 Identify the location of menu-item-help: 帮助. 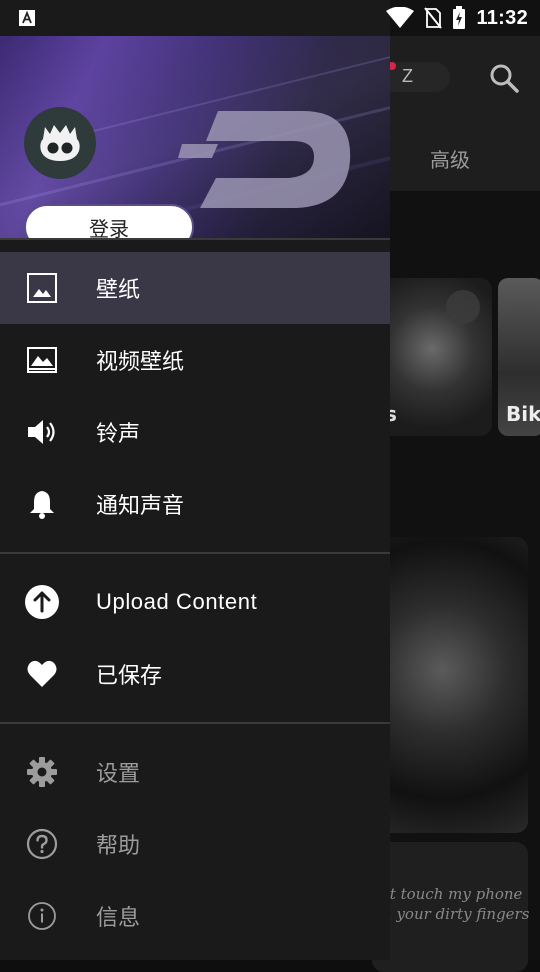
(195, 844).